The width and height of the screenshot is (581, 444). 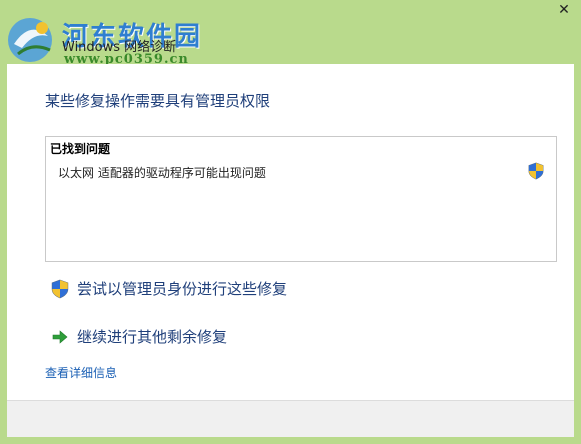 I want to click on window-title: Windows 网络诊断, so click(x=119, y=47).